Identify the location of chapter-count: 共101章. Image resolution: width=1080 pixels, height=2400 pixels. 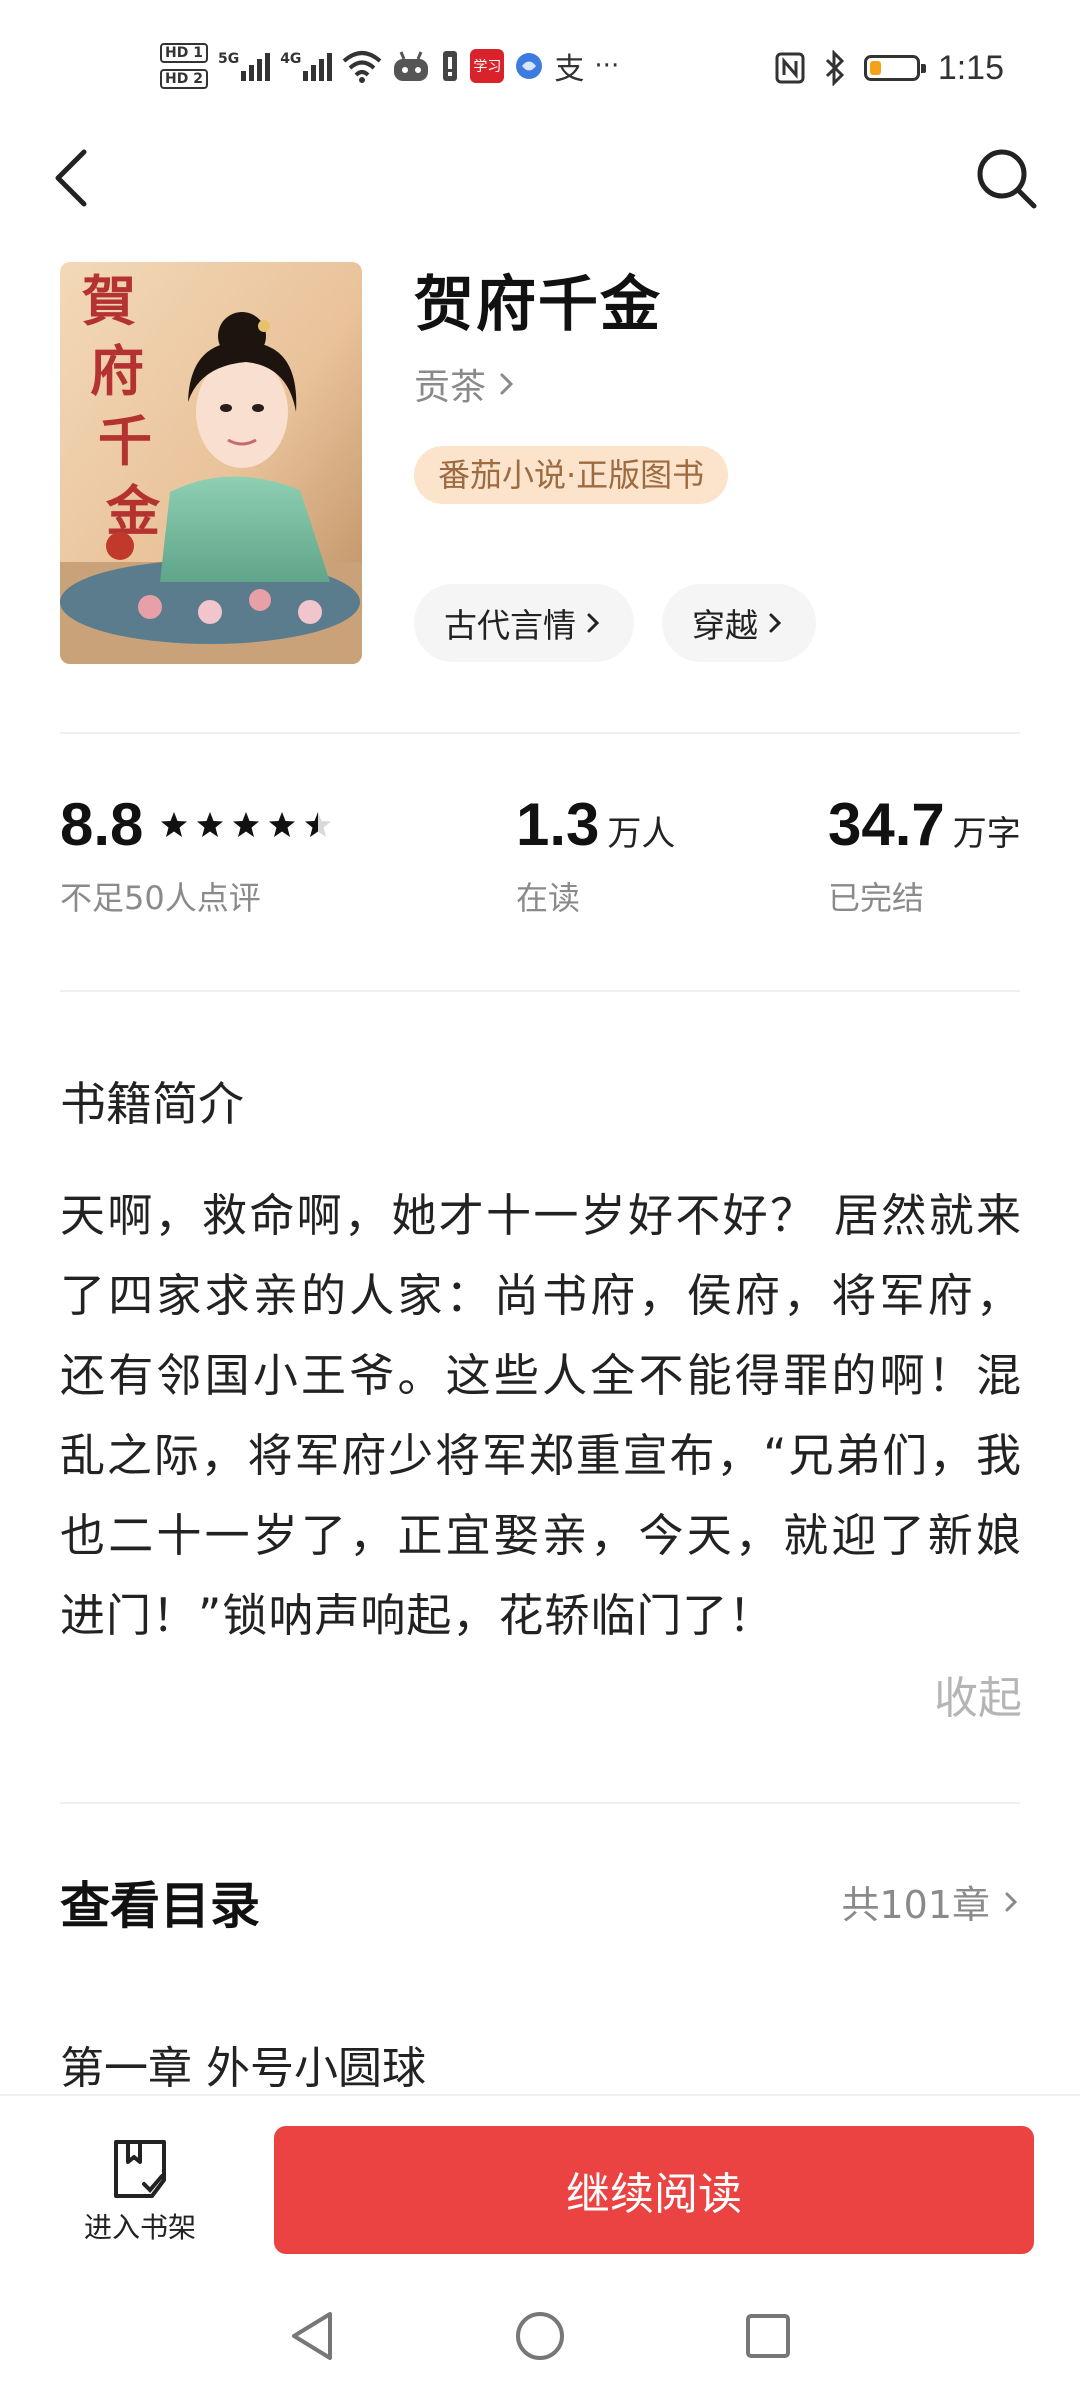
(915, 1905).